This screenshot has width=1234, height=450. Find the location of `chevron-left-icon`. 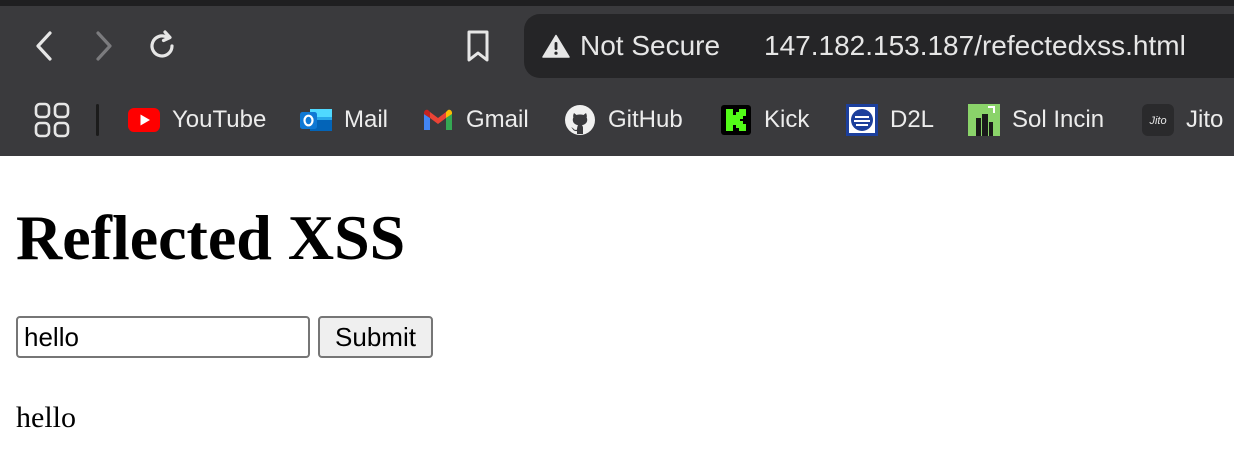

chevron-left-icon is located at coordinates (44, 46).